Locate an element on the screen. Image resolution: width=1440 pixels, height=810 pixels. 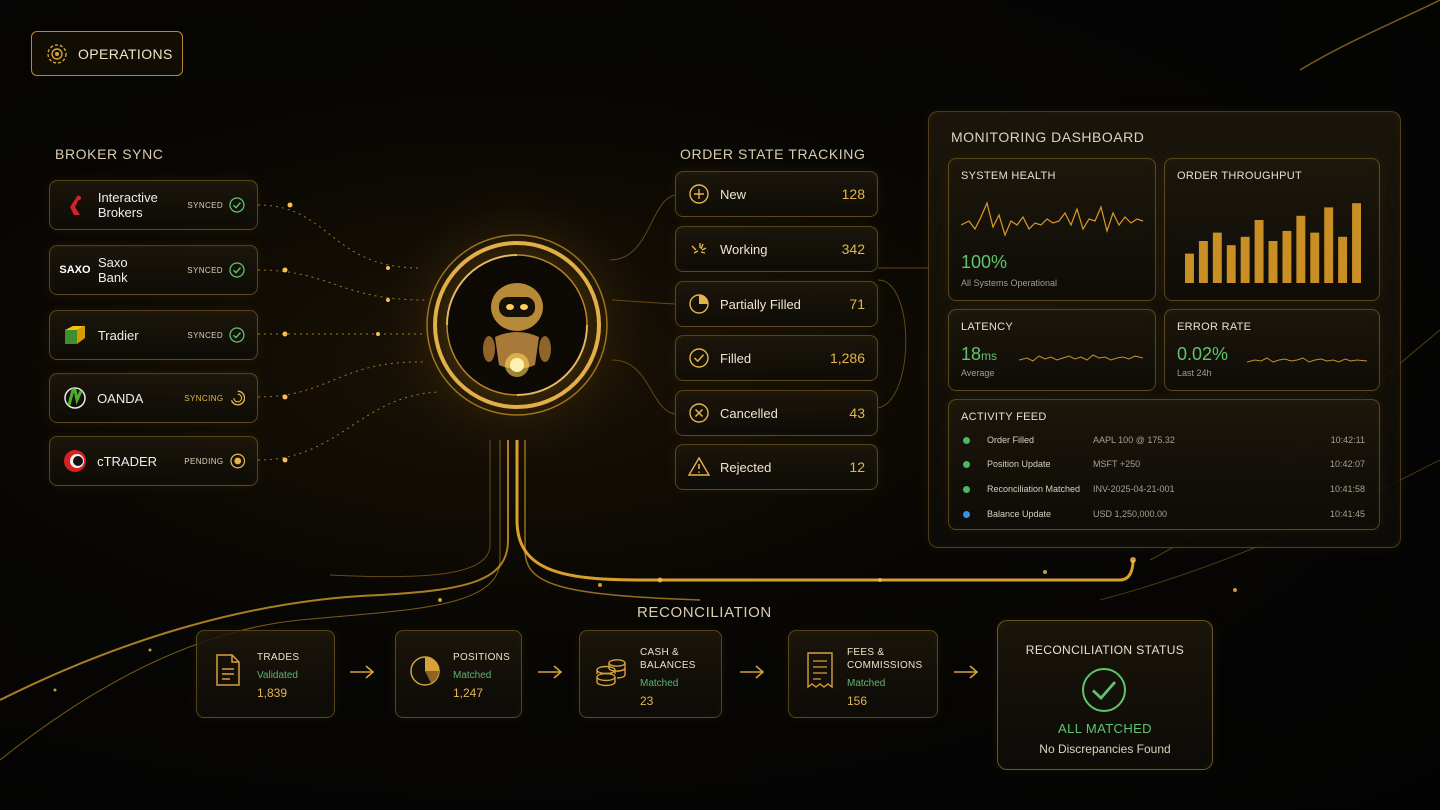
ctrader-logo-icon is located at coordinates (74, 461).